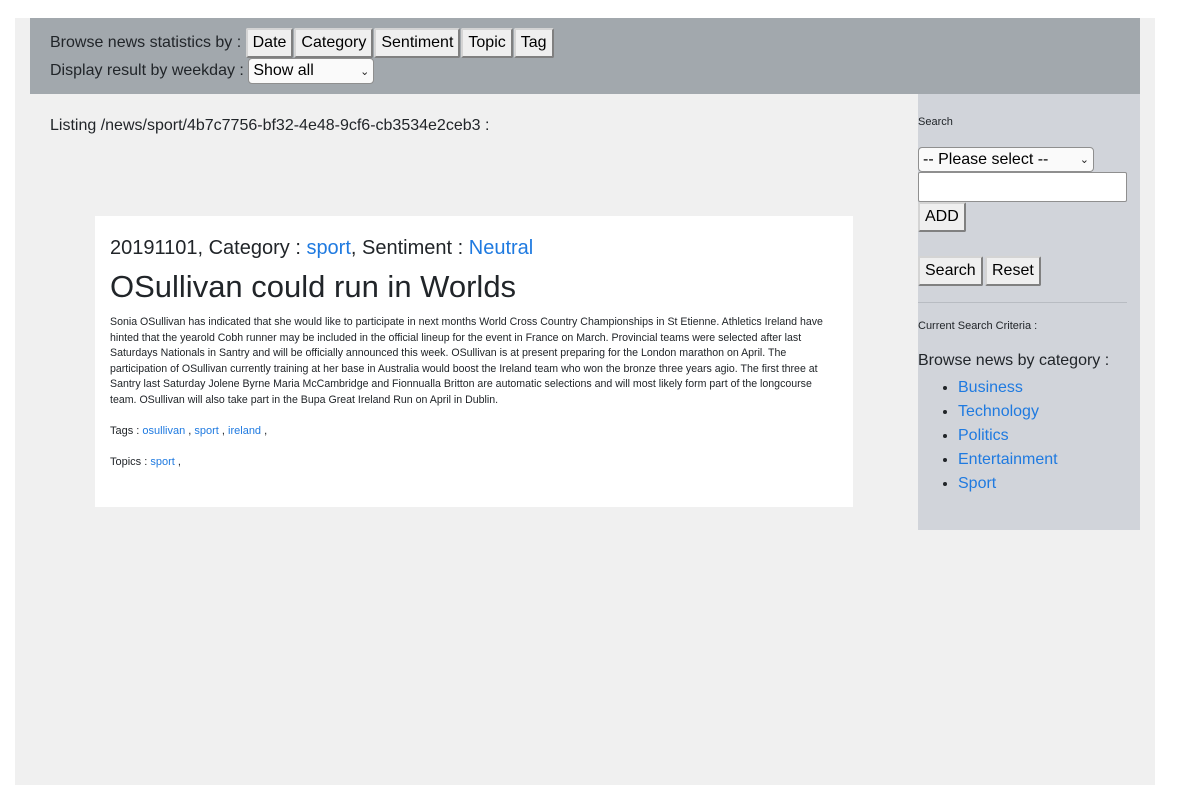  I want to click on divider, so click(1022, 302).